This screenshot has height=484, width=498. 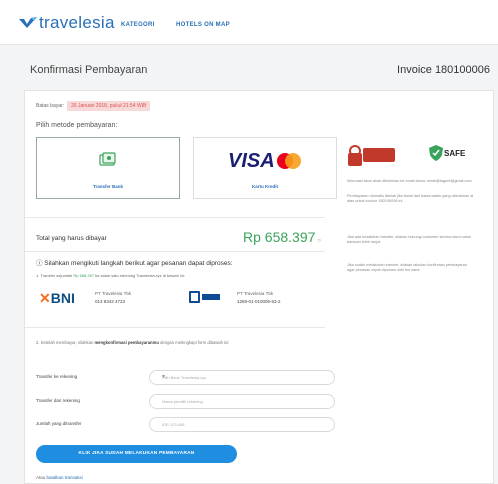 What do you see at coordinates (110, 301) in the screenshot?
I see `bni-account-number: 013 8342 4723` at bounding box center [110, 301].